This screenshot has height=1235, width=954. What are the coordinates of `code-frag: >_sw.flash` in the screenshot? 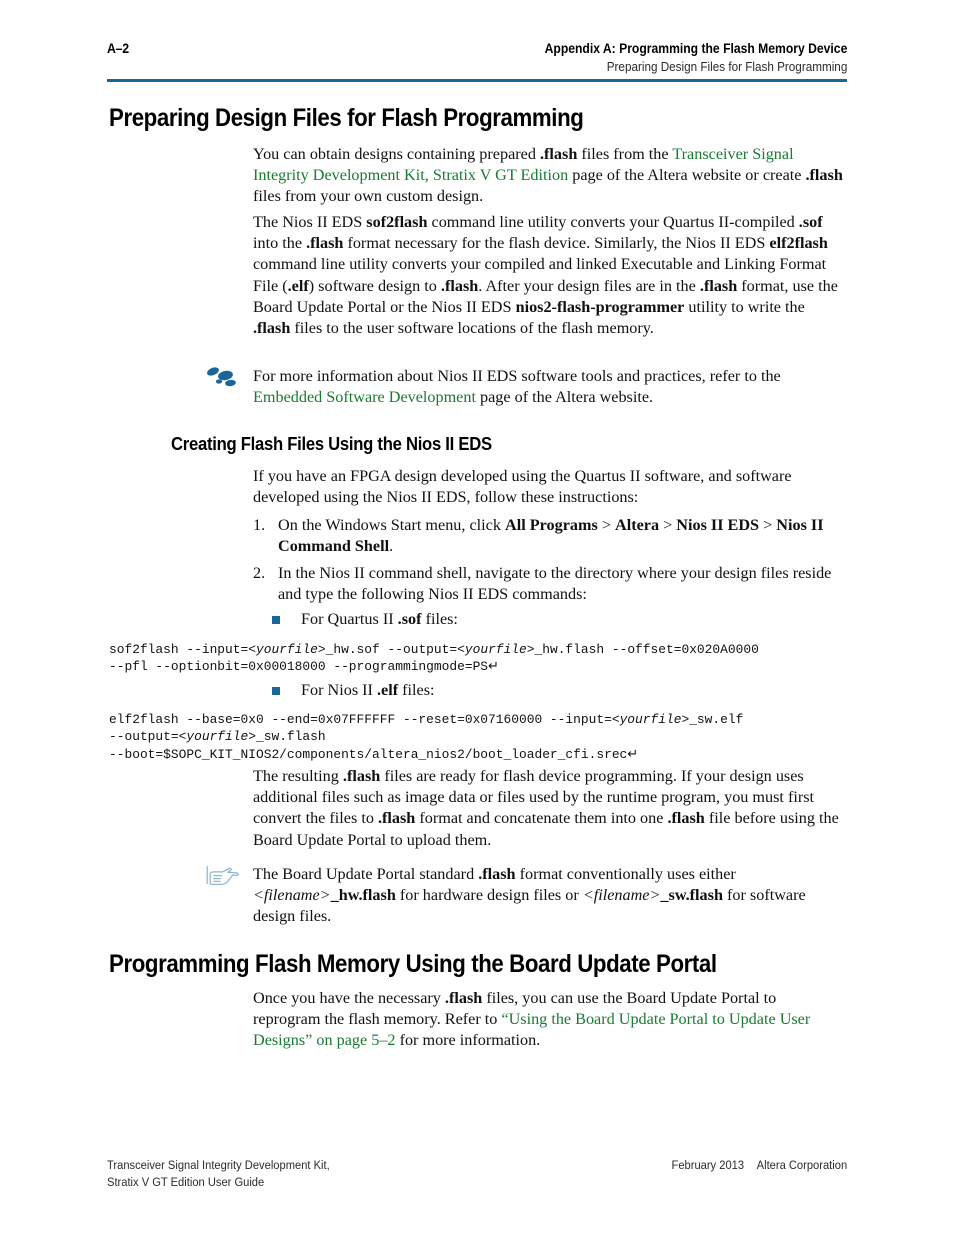 It's located at (287, 737).